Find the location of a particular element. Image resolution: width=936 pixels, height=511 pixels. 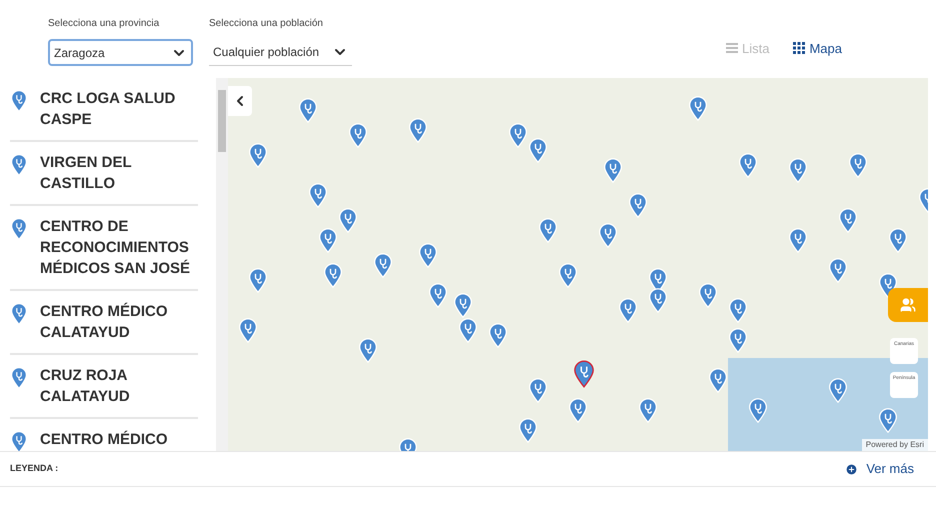

center-list-item: CENTRO MÉDICO CALATAYUD is located at coordinates (104, 323).